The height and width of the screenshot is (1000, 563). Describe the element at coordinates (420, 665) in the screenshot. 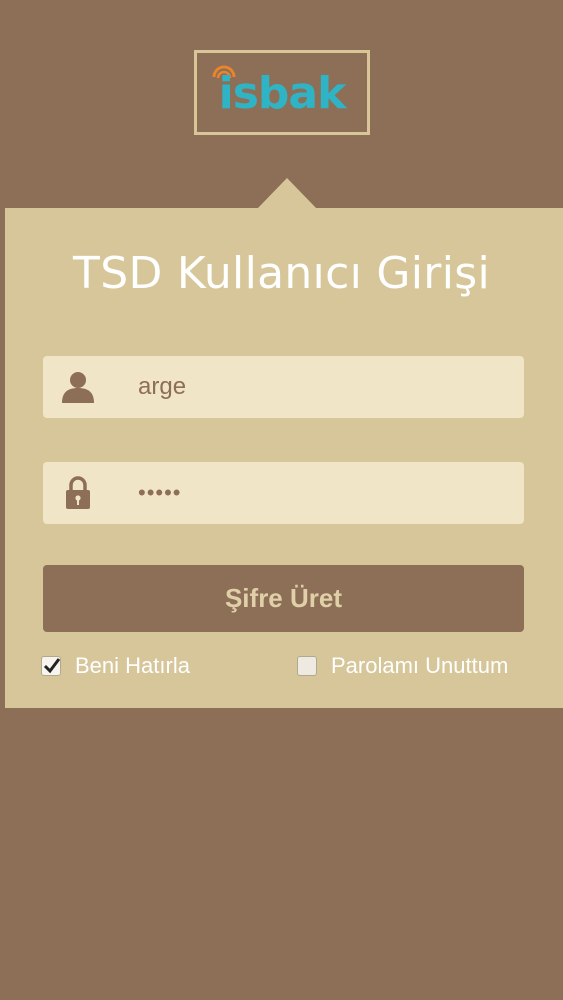

I see `forgot-password-label: Parolamı Unuttum` at that location.